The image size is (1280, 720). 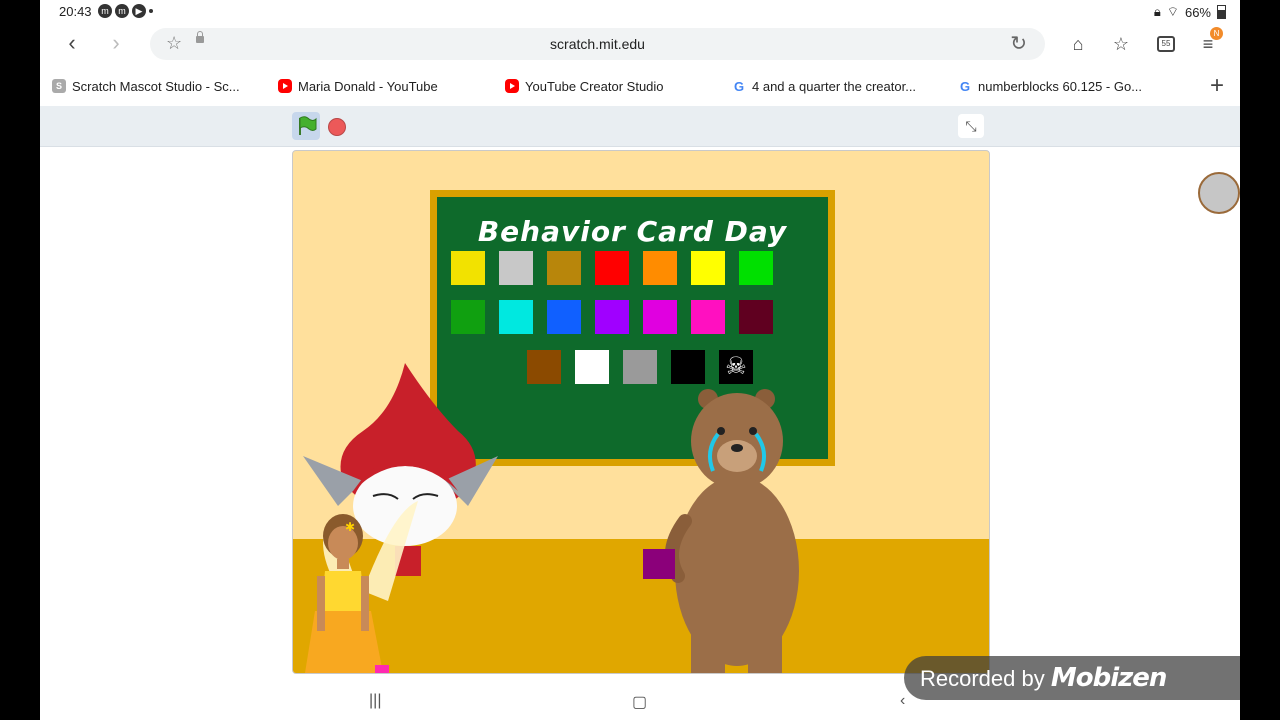 I want to click on wifi-icon: ⌔, so click(x=1172, y=11).